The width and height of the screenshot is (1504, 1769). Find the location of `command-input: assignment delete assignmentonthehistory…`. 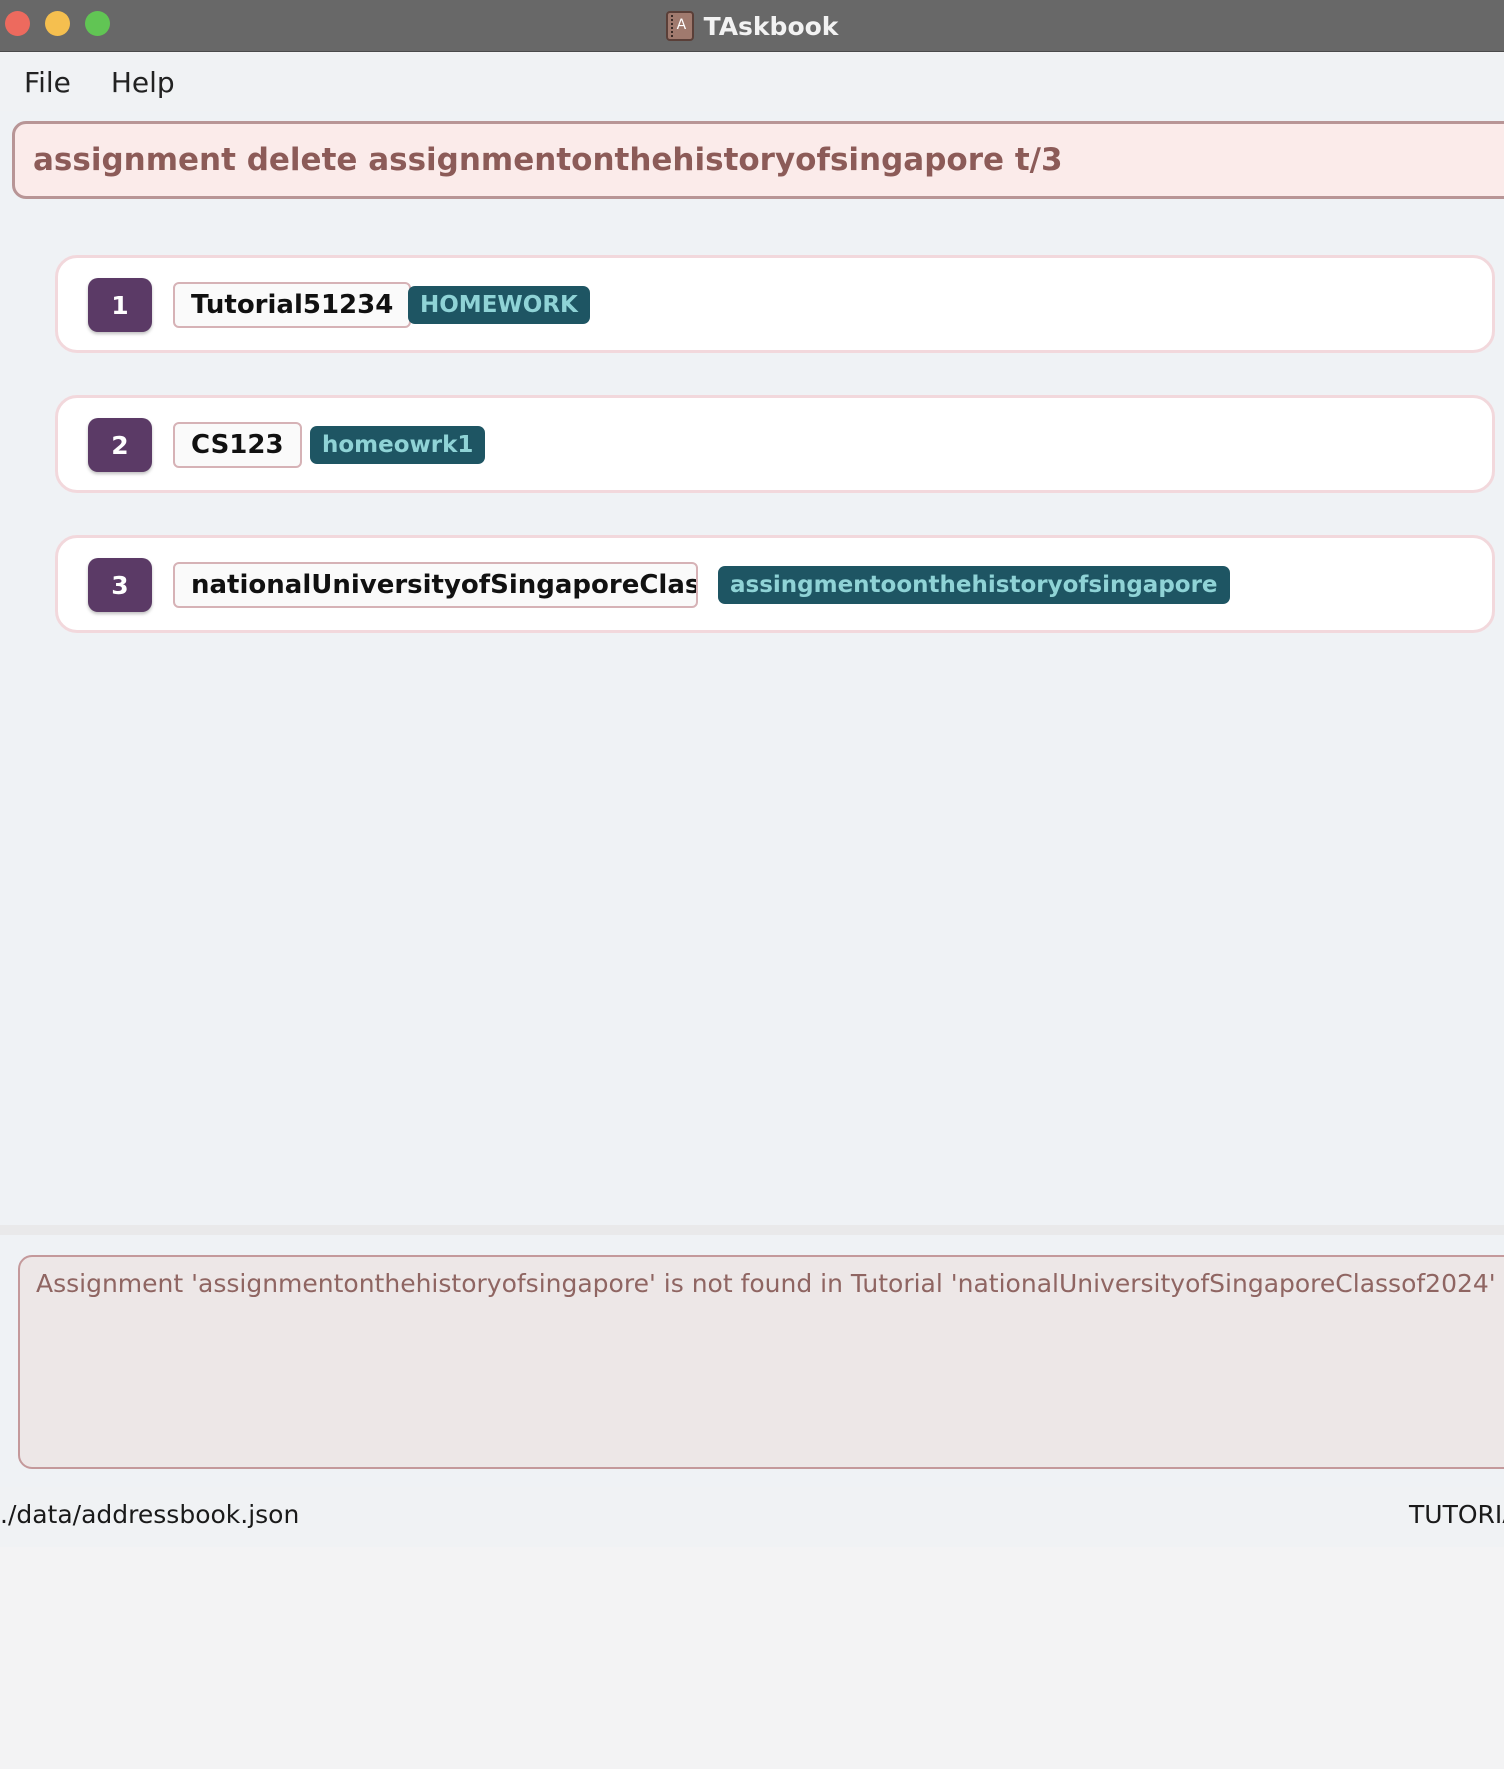

command-input: assignment delete assignmentonthehistory… is located at coordinates (758, 160).